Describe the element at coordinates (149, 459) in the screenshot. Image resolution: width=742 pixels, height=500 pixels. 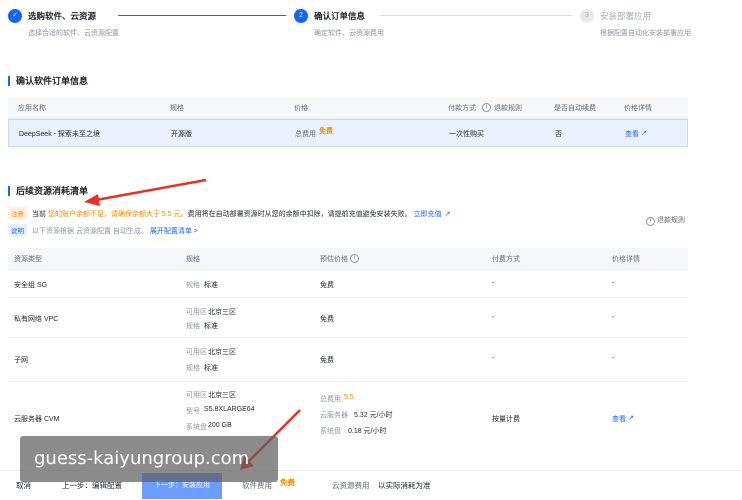
I see `watermark: guess-kaiyungroup.com` at that location.